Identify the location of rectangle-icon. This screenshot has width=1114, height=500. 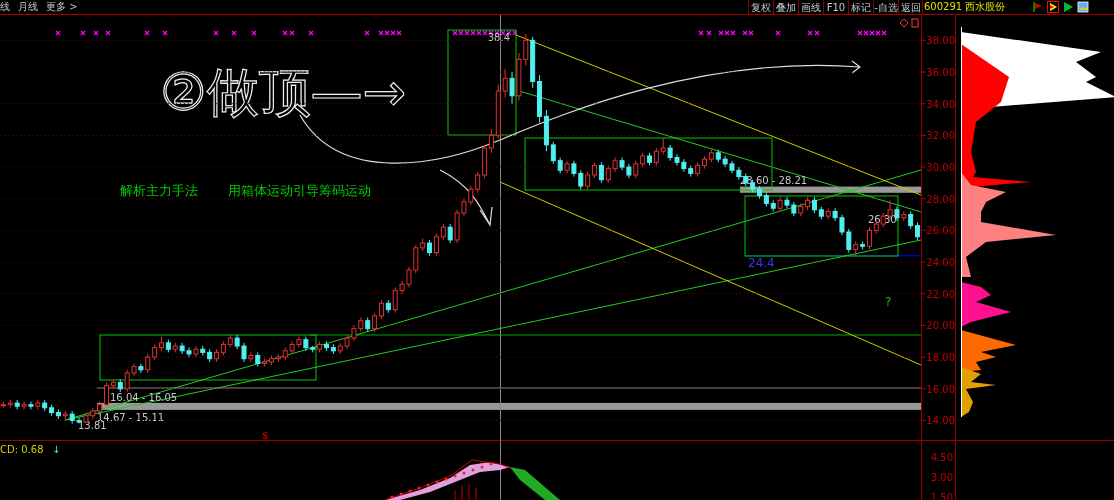
(915, 23).